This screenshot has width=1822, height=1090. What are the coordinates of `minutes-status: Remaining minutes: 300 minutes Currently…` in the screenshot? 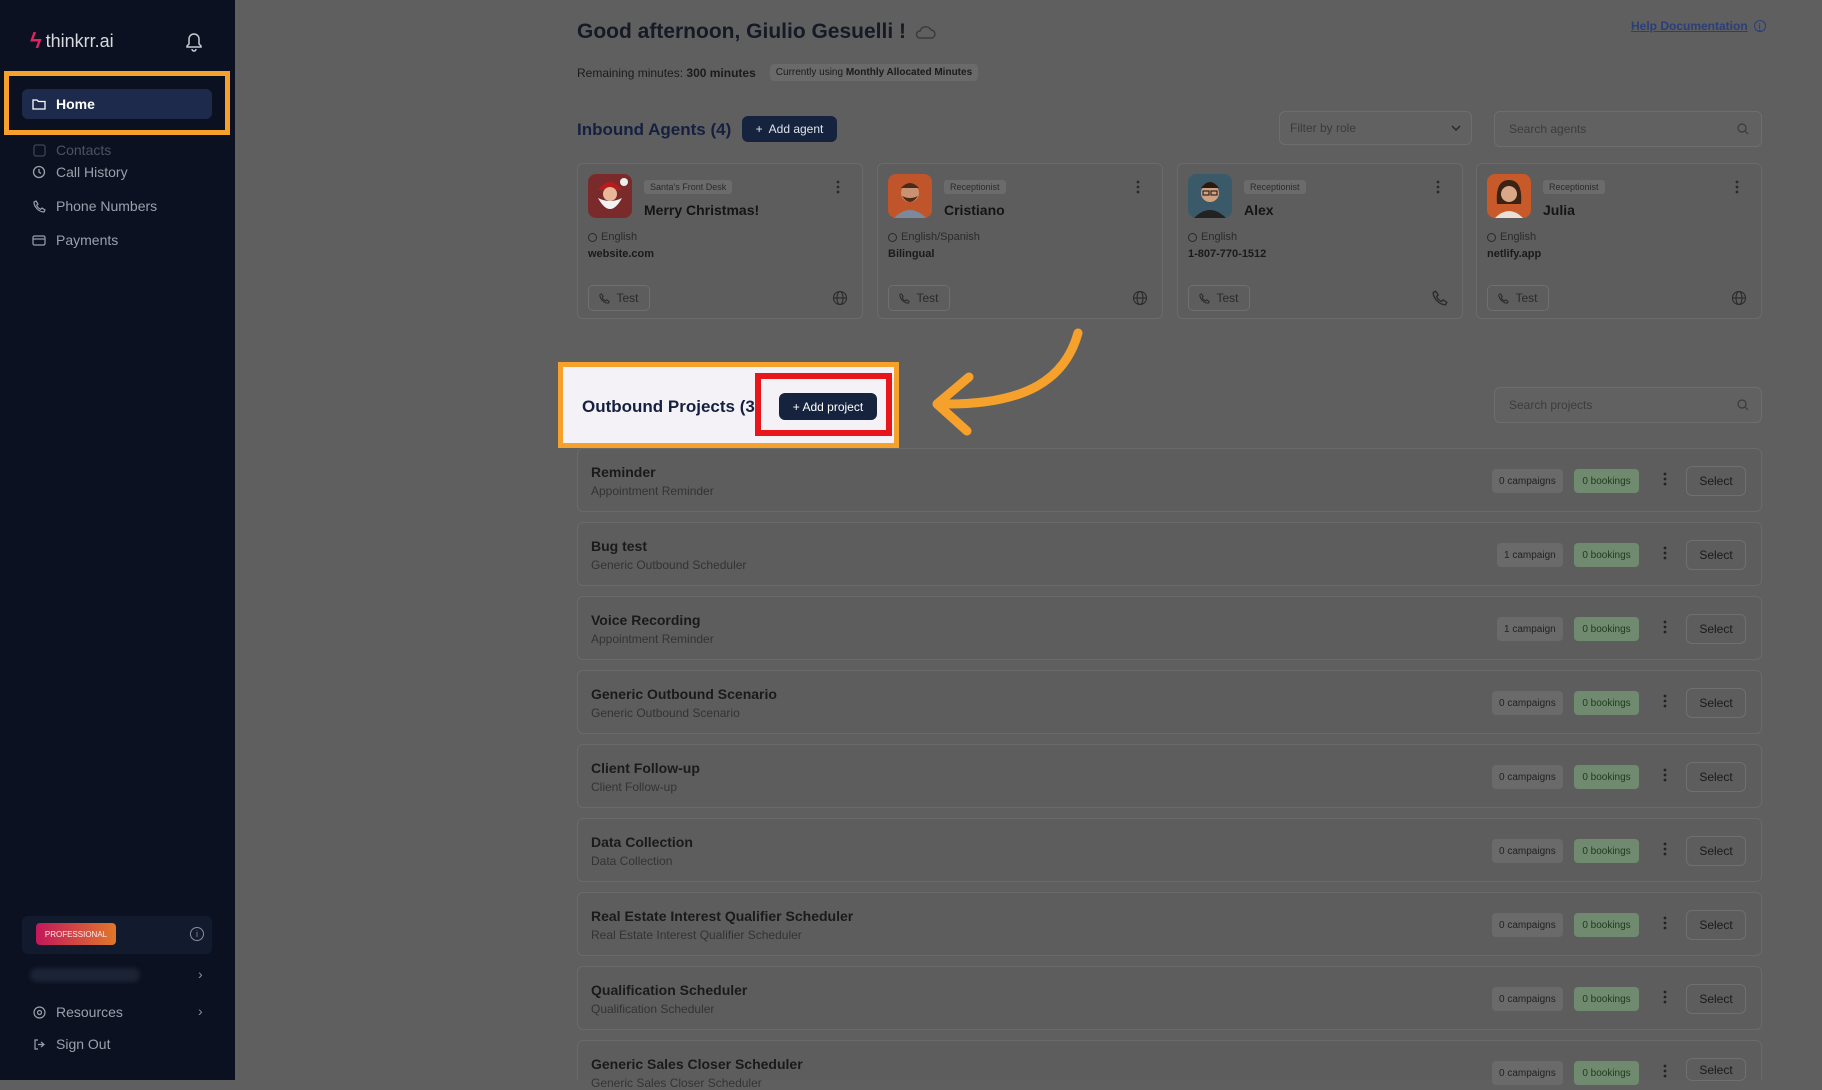 It's located at (778, 72).